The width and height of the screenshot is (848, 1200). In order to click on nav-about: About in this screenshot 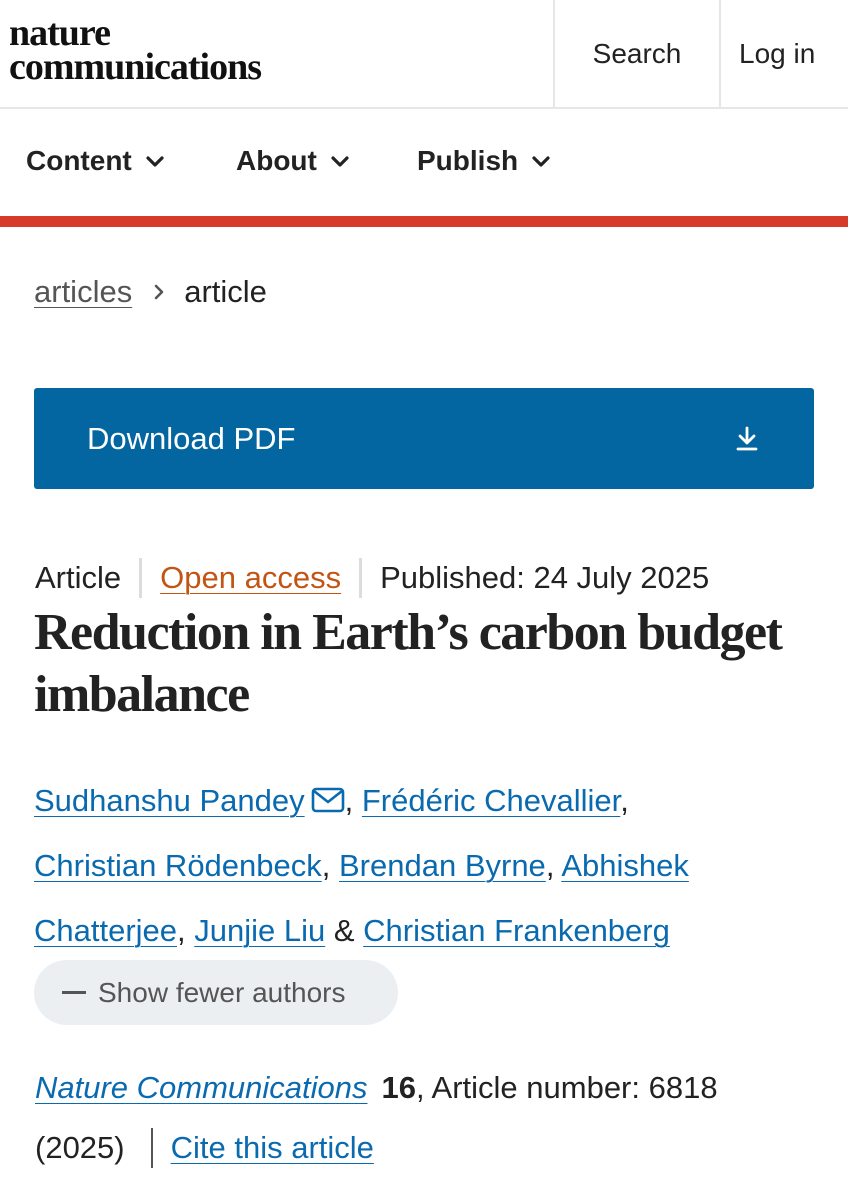, I will do `click(293, 161)`.